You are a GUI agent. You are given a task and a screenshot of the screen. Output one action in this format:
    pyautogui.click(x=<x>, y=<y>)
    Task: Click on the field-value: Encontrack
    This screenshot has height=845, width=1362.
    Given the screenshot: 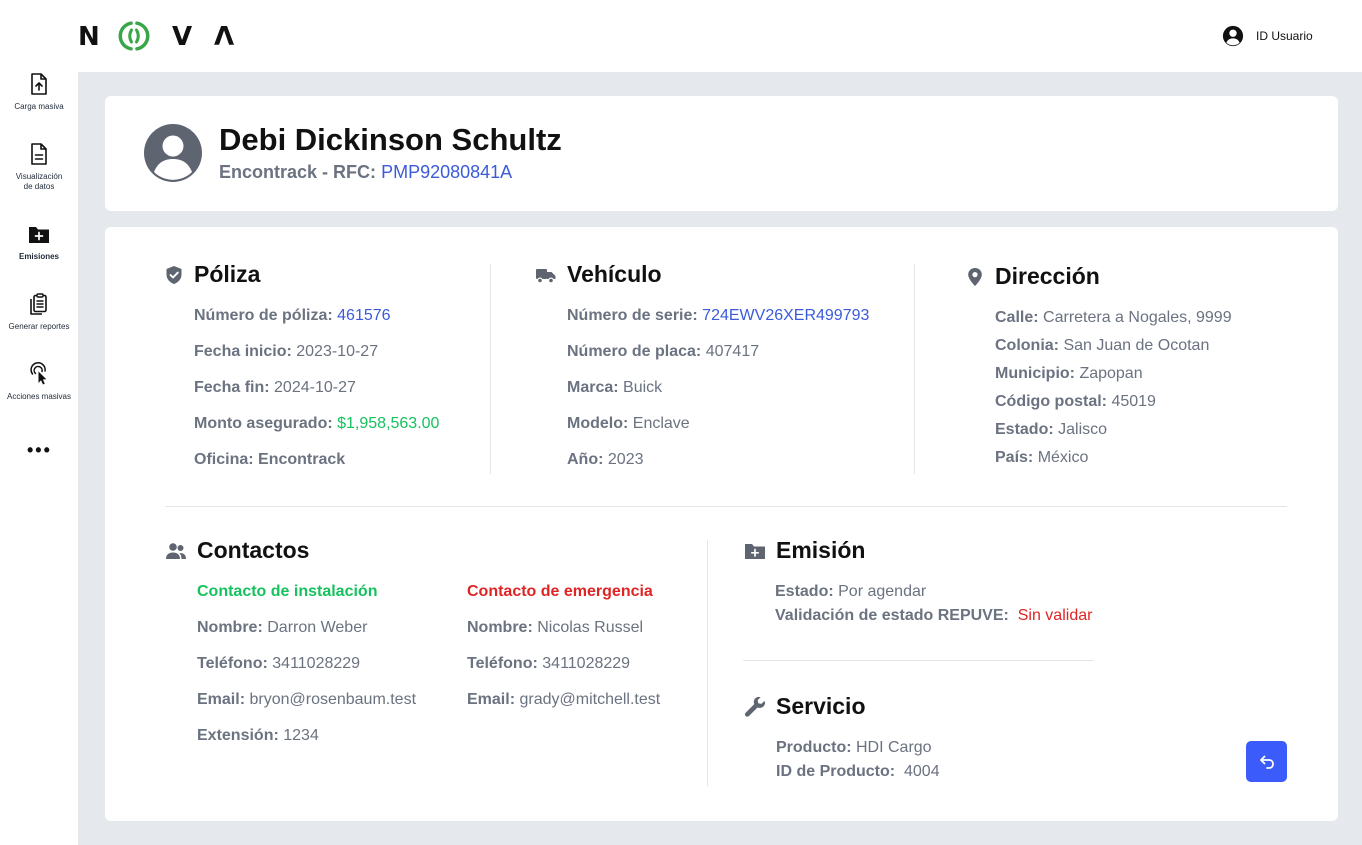 What is the action you would take?
    pyautogui.click(x=302, y=459)
    